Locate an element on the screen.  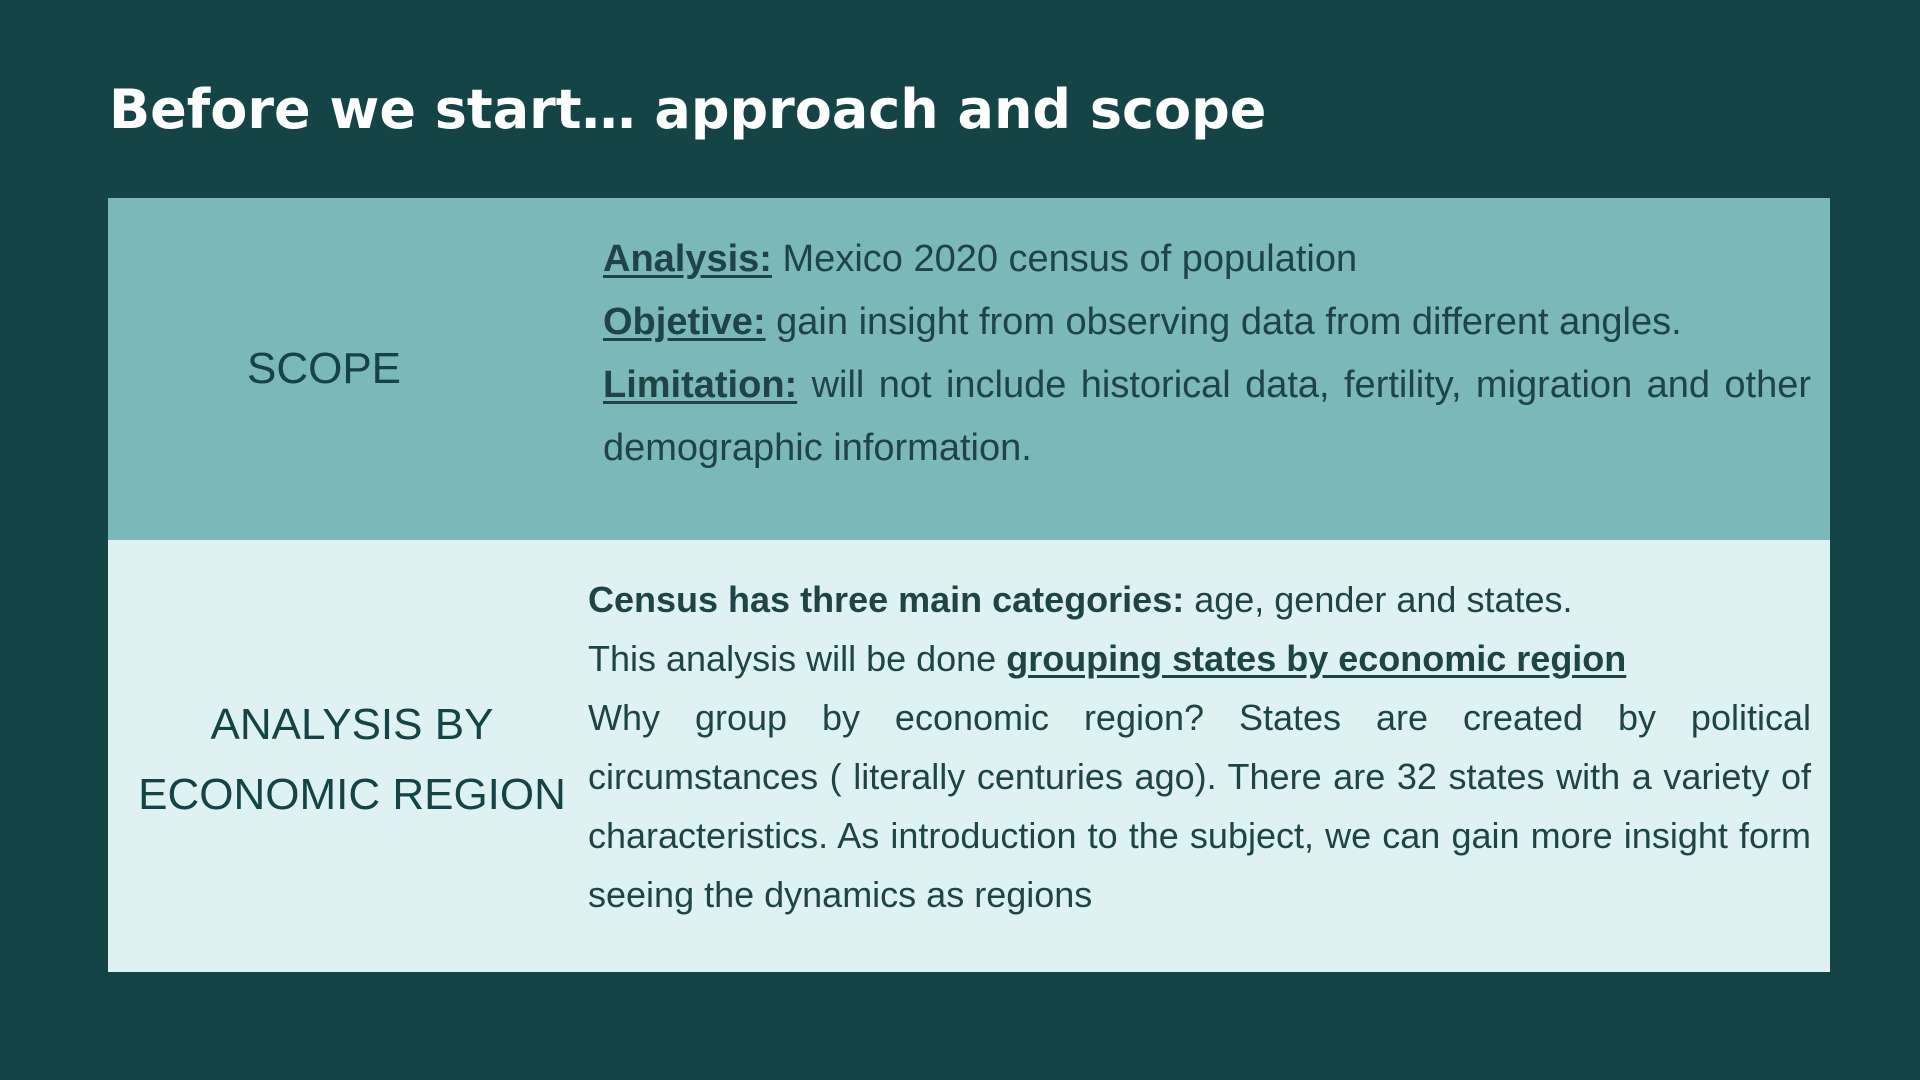
page-title: Before we start… approach and scope is located at coordinates (688, 109).